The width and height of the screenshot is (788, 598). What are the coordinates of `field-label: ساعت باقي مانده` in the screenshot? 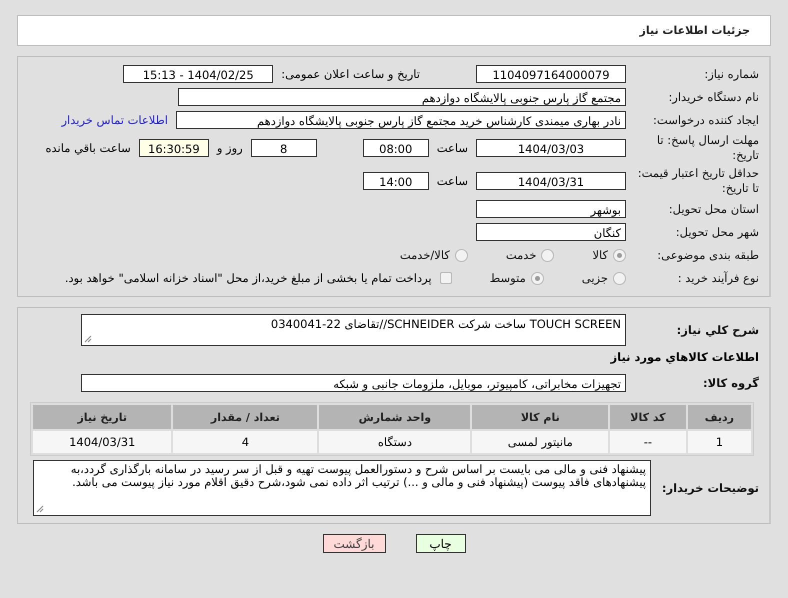 It's located at (88, 148).